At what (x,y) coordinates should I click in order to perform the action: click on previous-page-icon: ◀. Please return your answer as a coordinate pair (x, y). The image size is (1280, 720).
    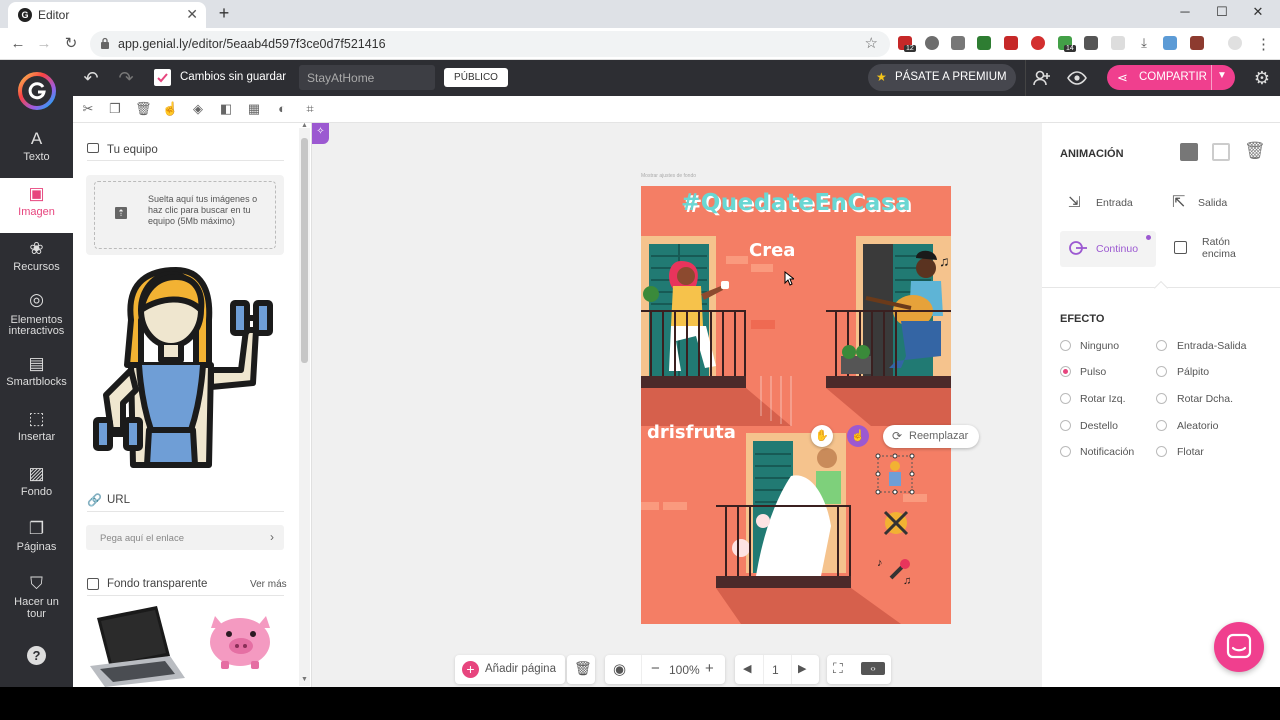
    Looking at the image, I should click on (747, 668).